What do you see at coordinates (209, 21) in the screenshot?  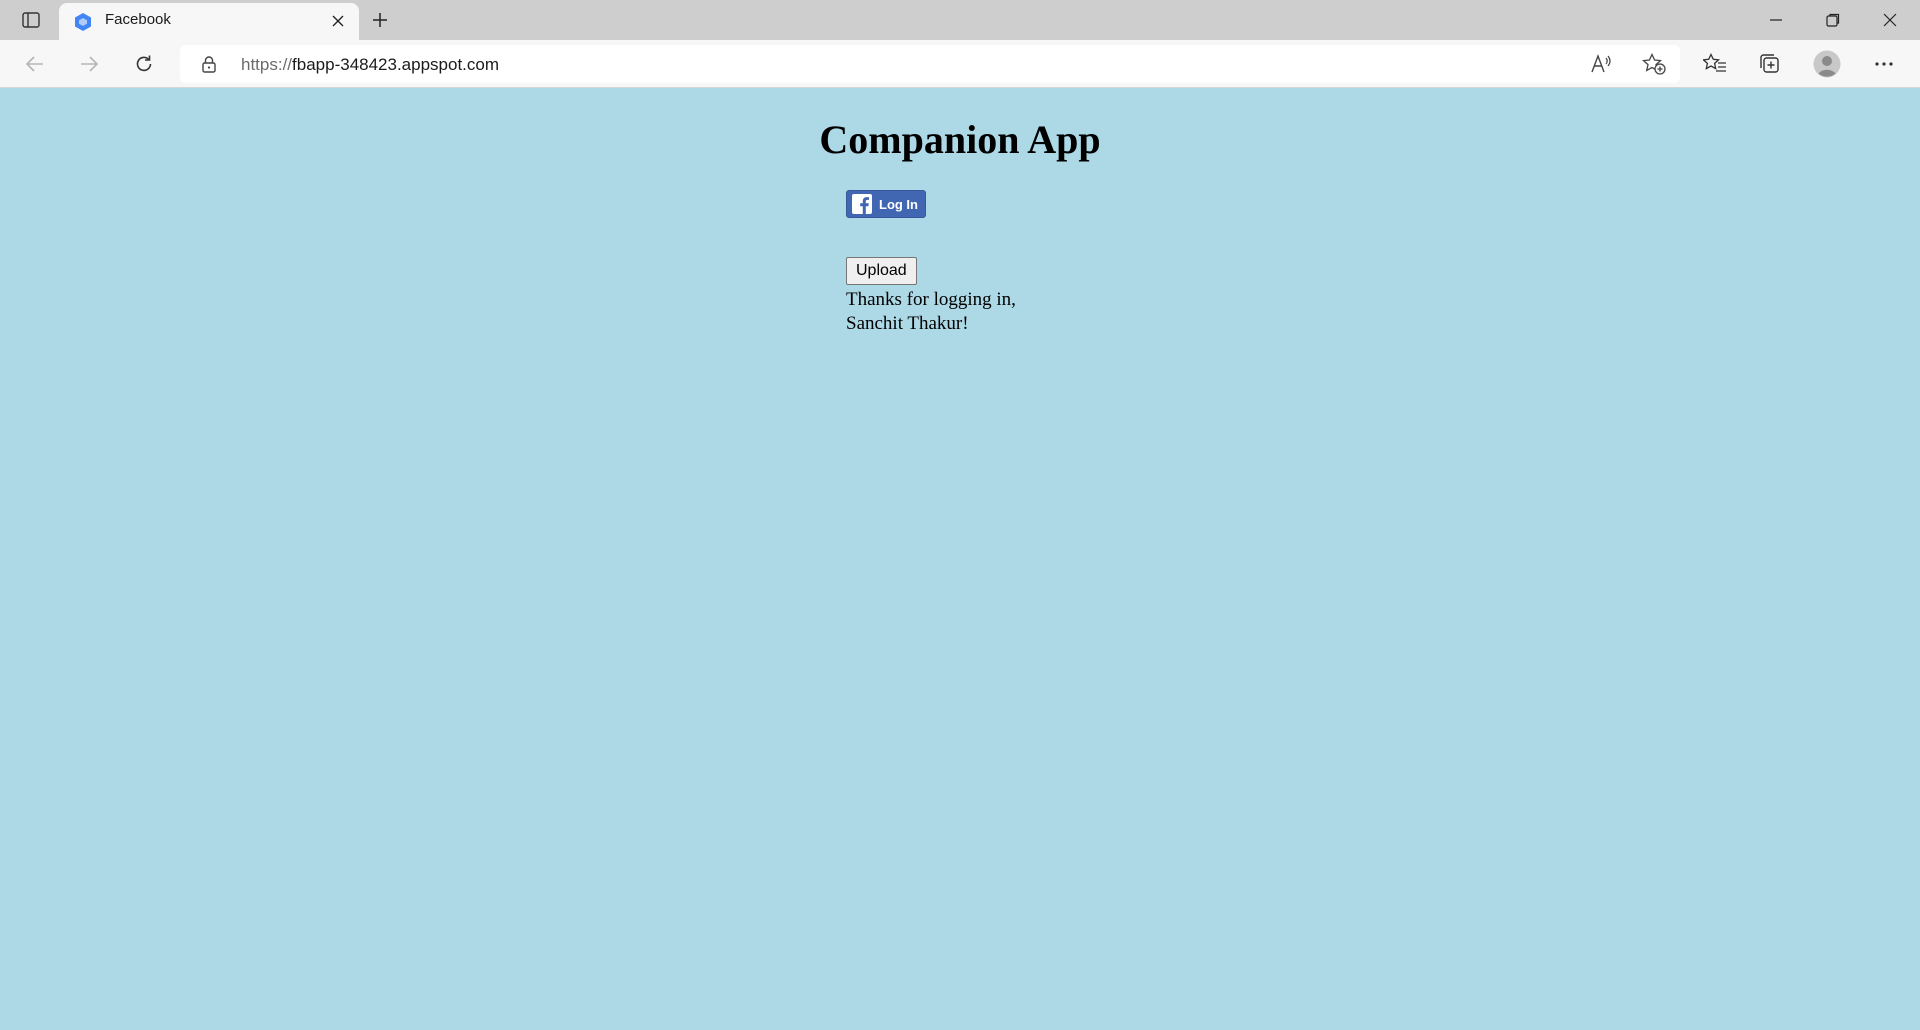 I see `browser-tab: Facebook` at bounding box center [209, 21].